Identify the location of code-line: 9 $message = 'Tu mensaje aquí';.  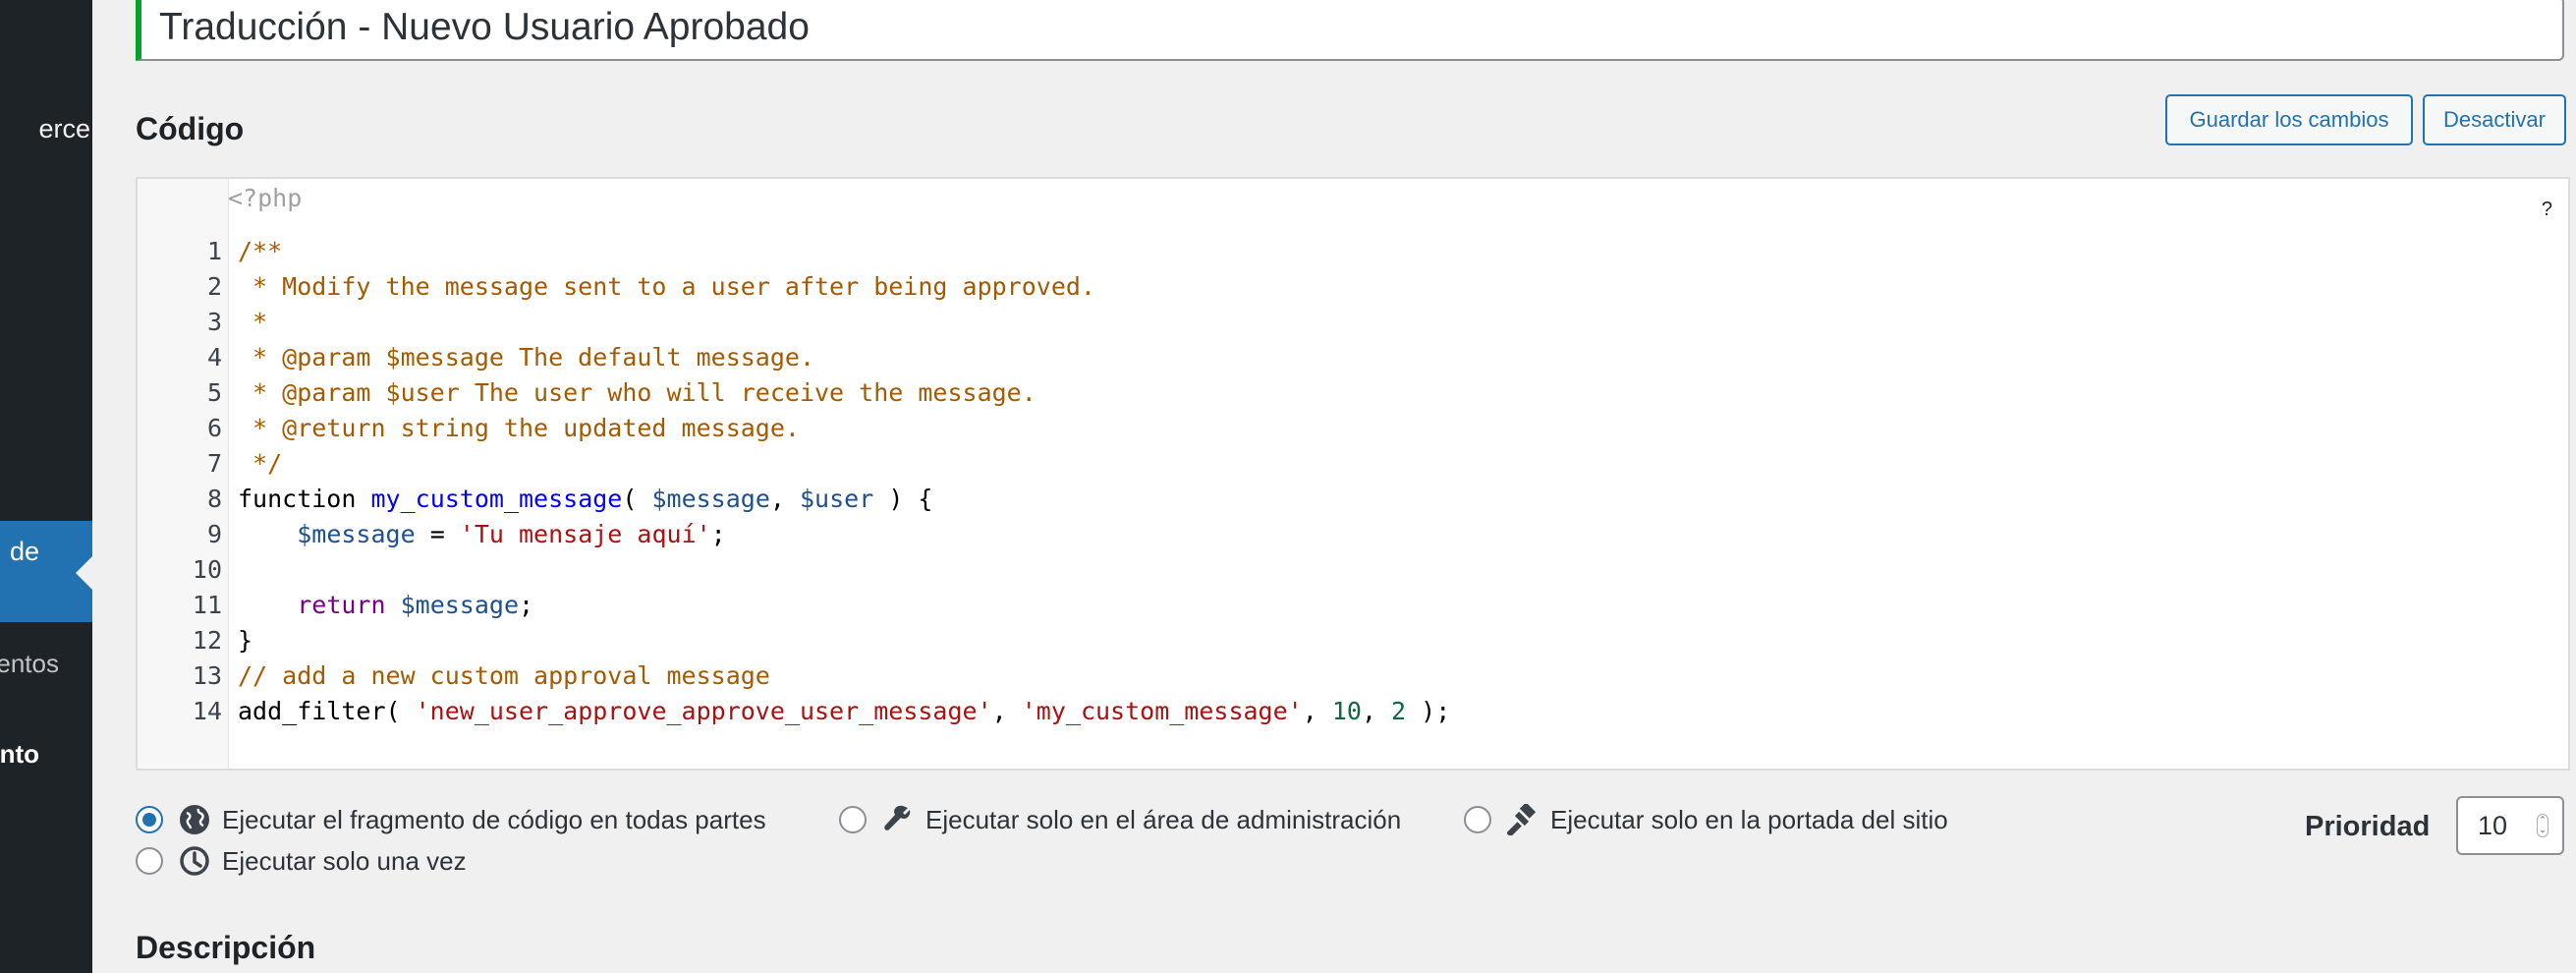
(1353, 534).